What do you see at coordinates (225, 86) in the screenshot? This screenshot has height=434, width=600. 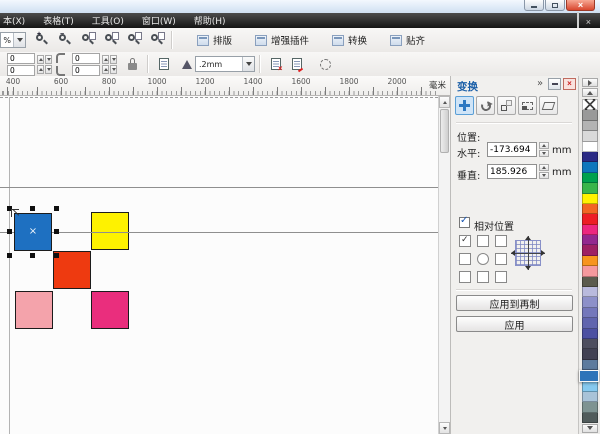 I see `horizontal-ruler: 毫米 400 600 800 1000 1200 1400 1600 1800 2000` at bounding box center [225, 86].